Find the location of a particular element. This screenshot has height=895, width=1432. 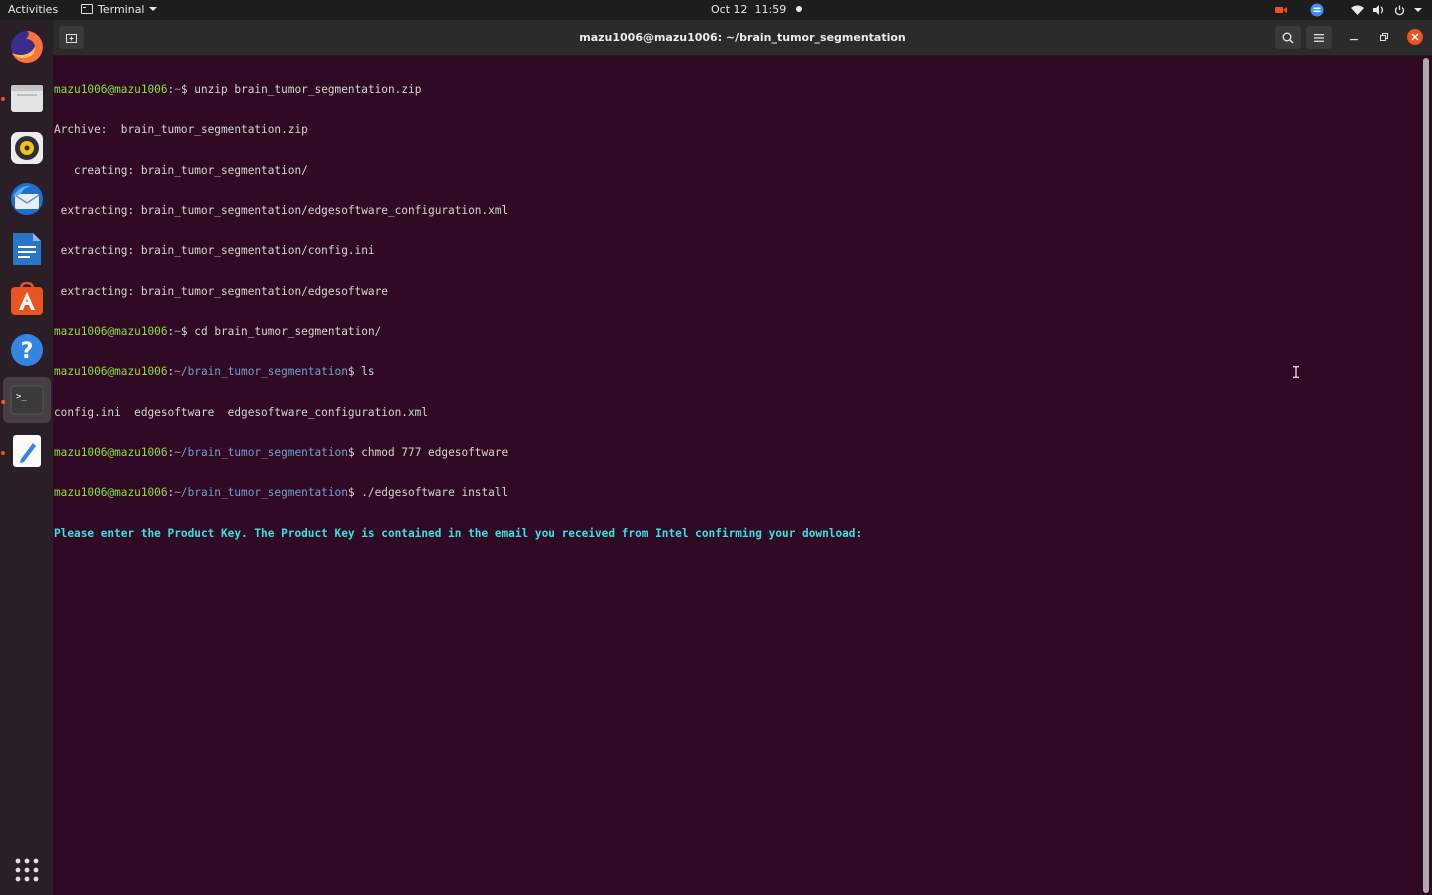

text-editor-icon is located at coordinates (27, 451).